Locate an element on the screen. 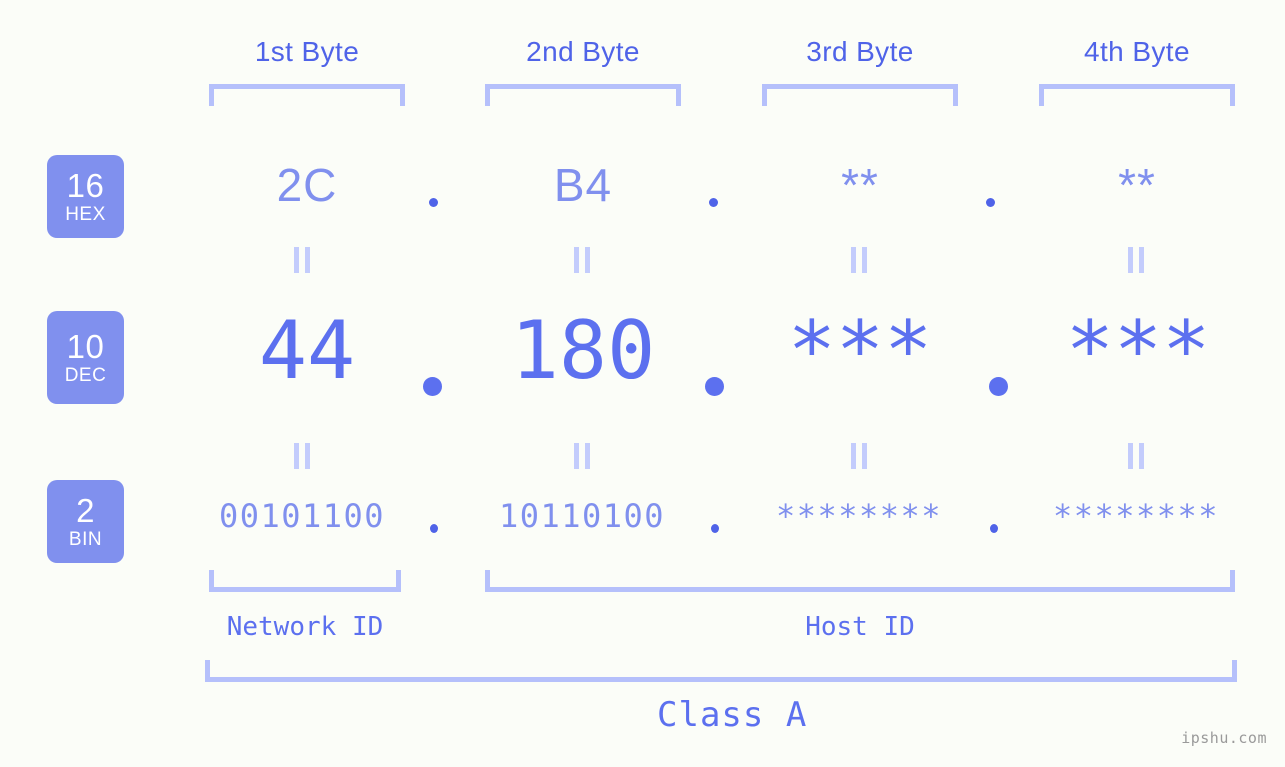 Image resolution: width=1285 pixels, height=767 pixels. dec-octet-4: *** is located at coordinates (1138, 350).